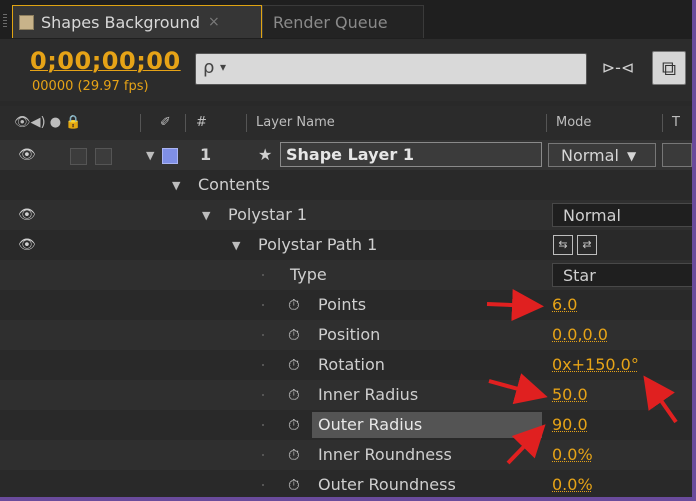  What do you see at coordinates (518, 389) in the screenshot?
I see `arrow-to-inner-radius` at bounding box center [518, 389].